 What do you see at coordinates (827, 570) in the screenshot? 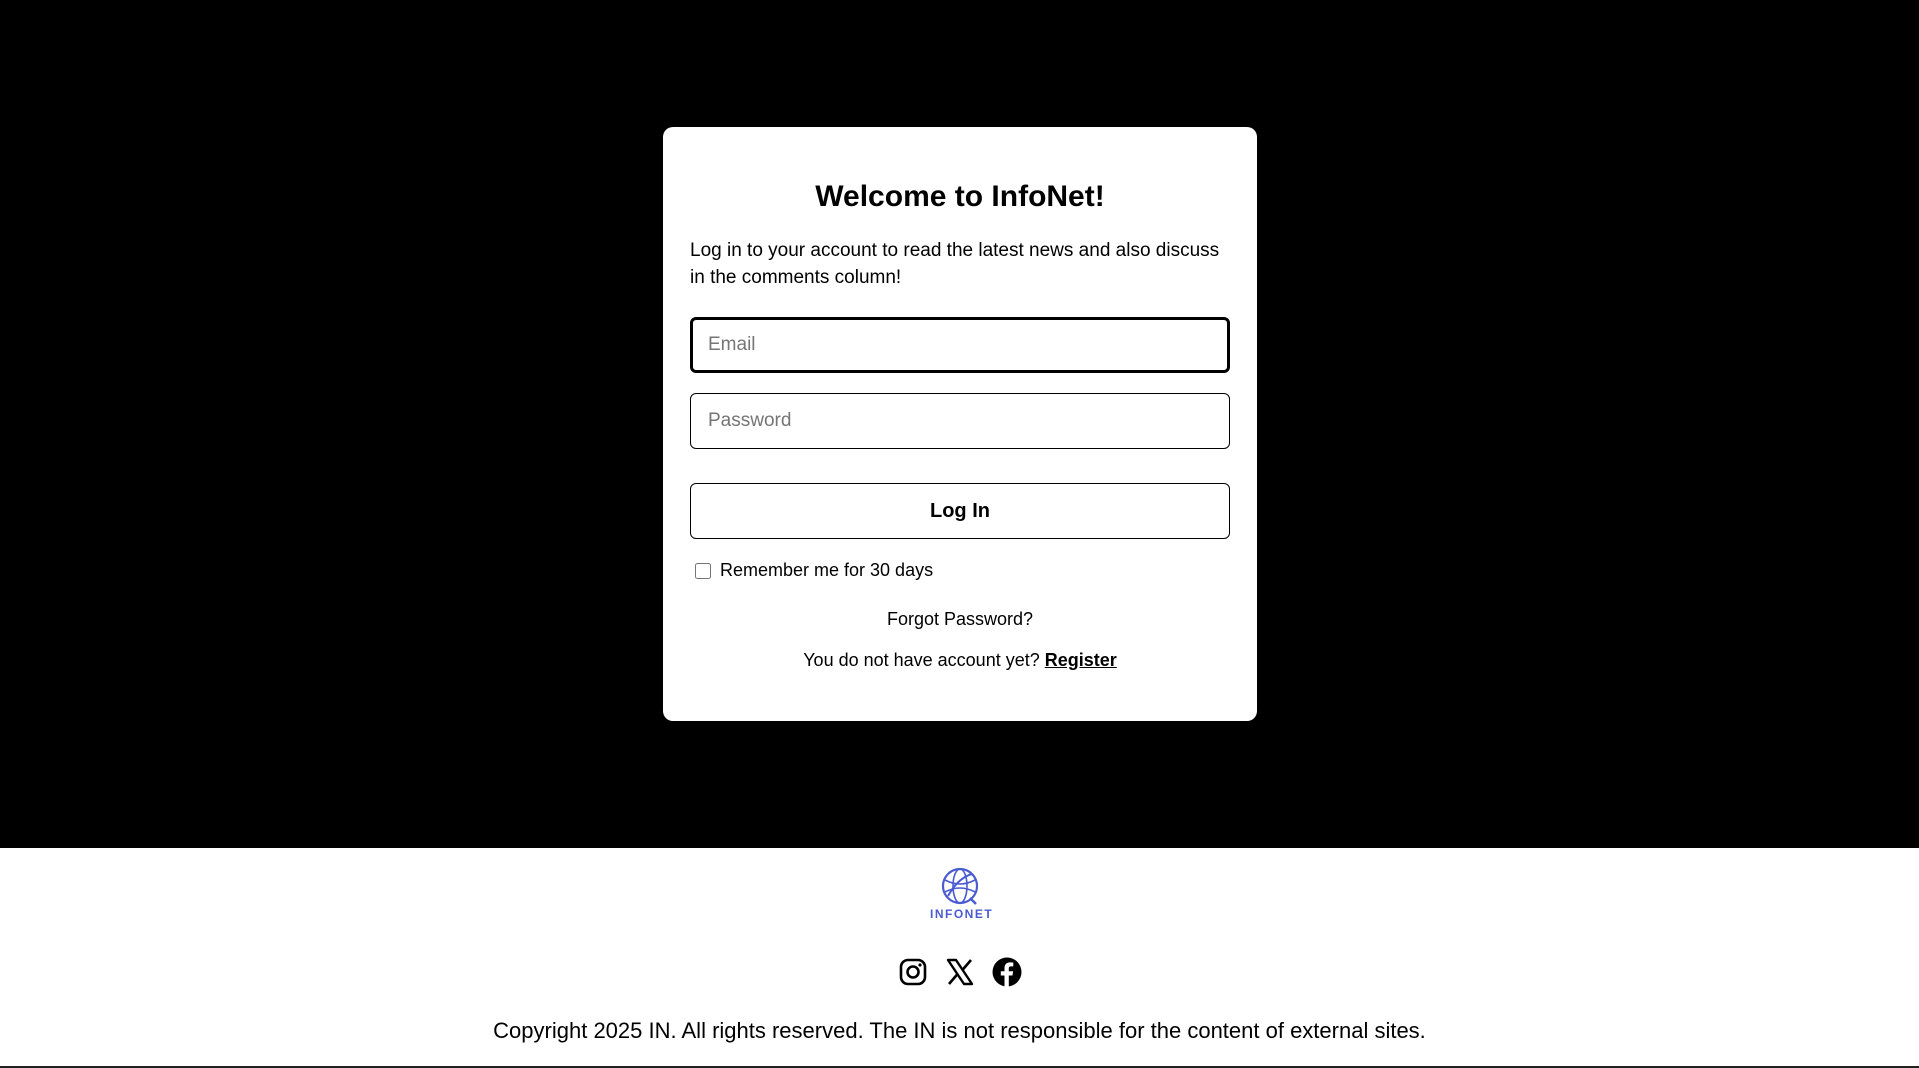
I see `remember-me-label: Remember me for 30 days` at bounding box center [827, 570].